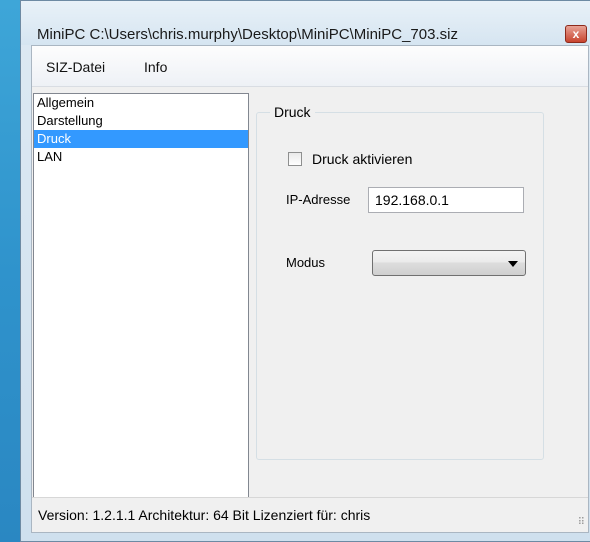 The image size is (590, 542). I want to click on resize-grip-icon: ⠿, so click(581, 522).